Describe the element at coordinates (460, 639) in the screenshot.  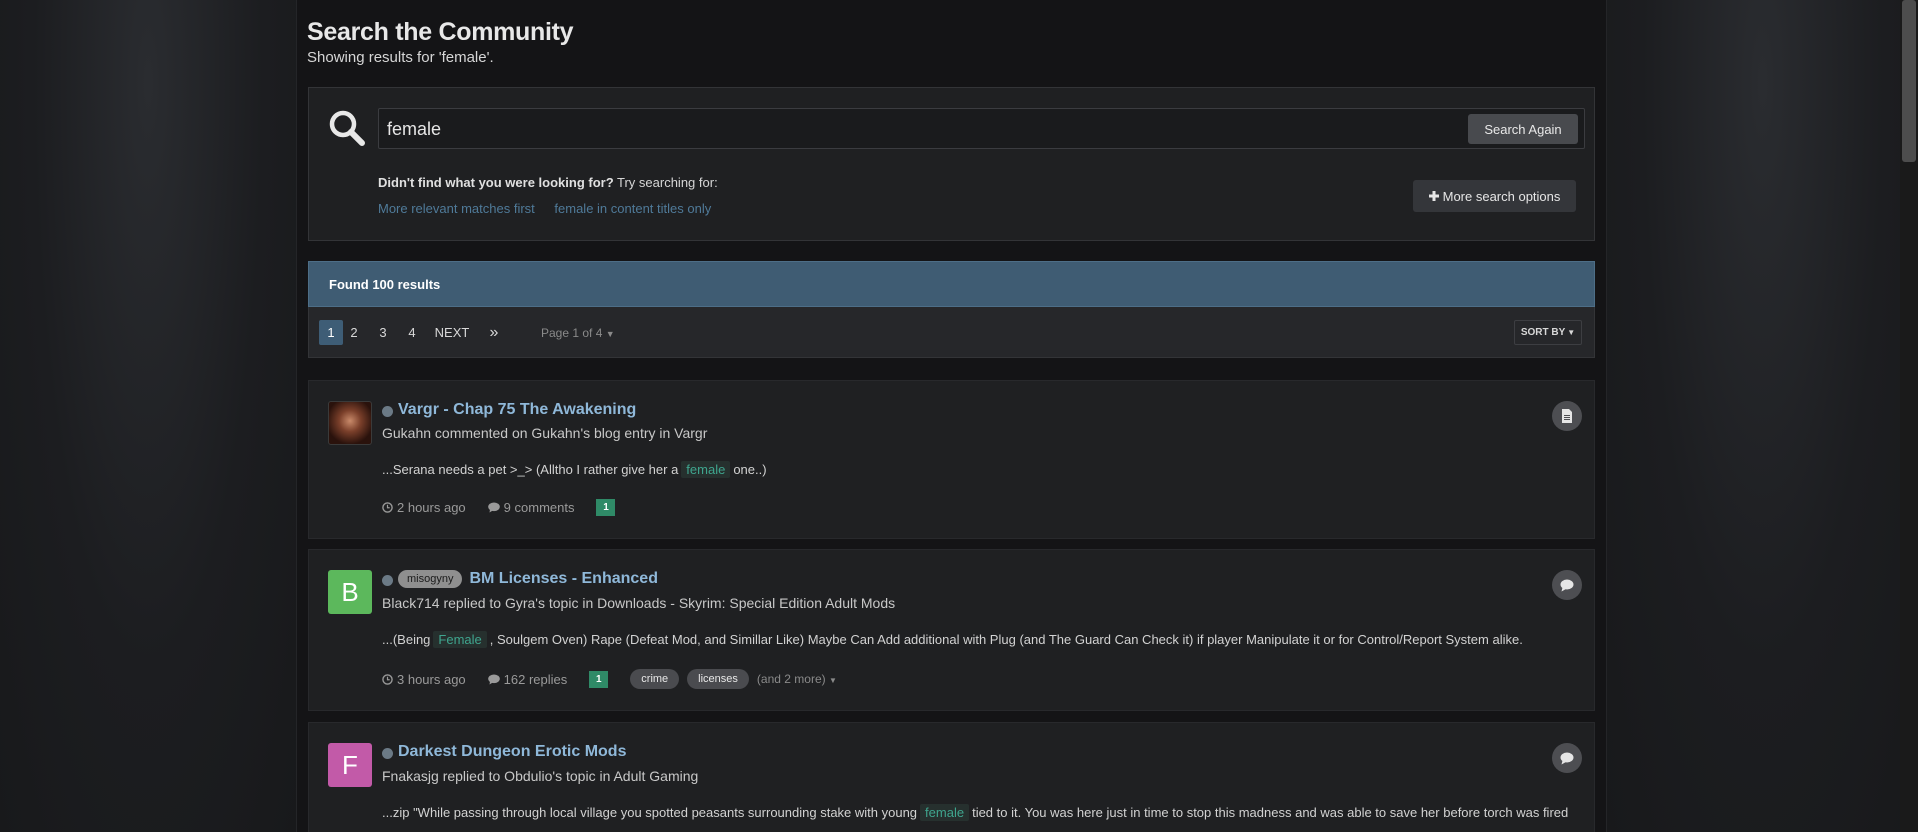
I see `snippet-highlight: Female` at that location.